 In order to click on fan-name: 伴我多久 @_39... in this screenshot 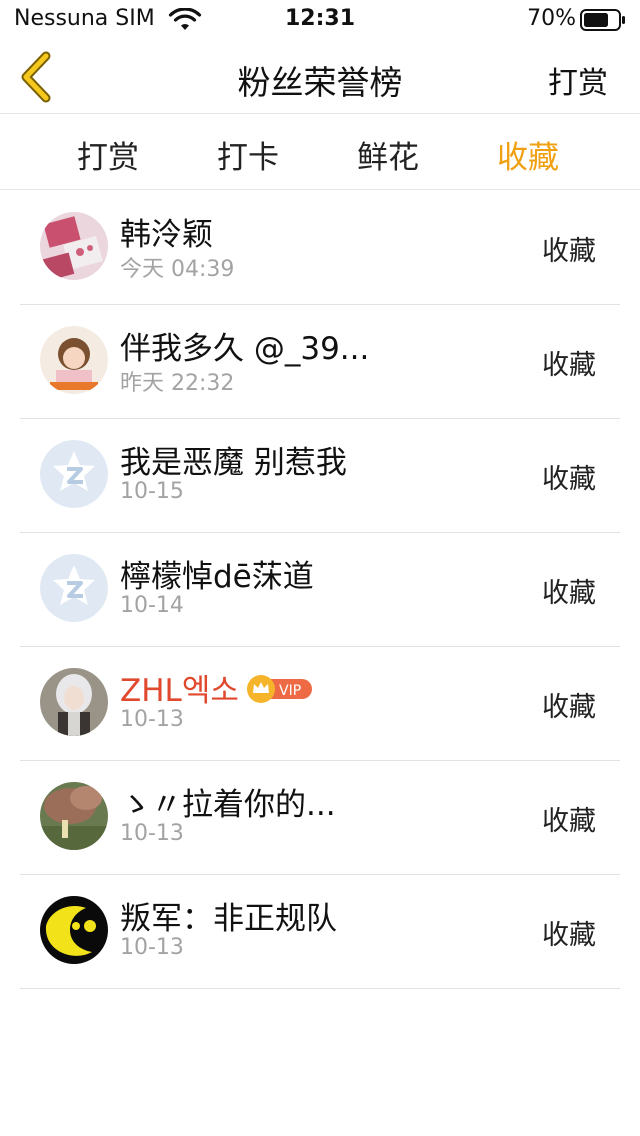, I will do `click(245, 349)`.